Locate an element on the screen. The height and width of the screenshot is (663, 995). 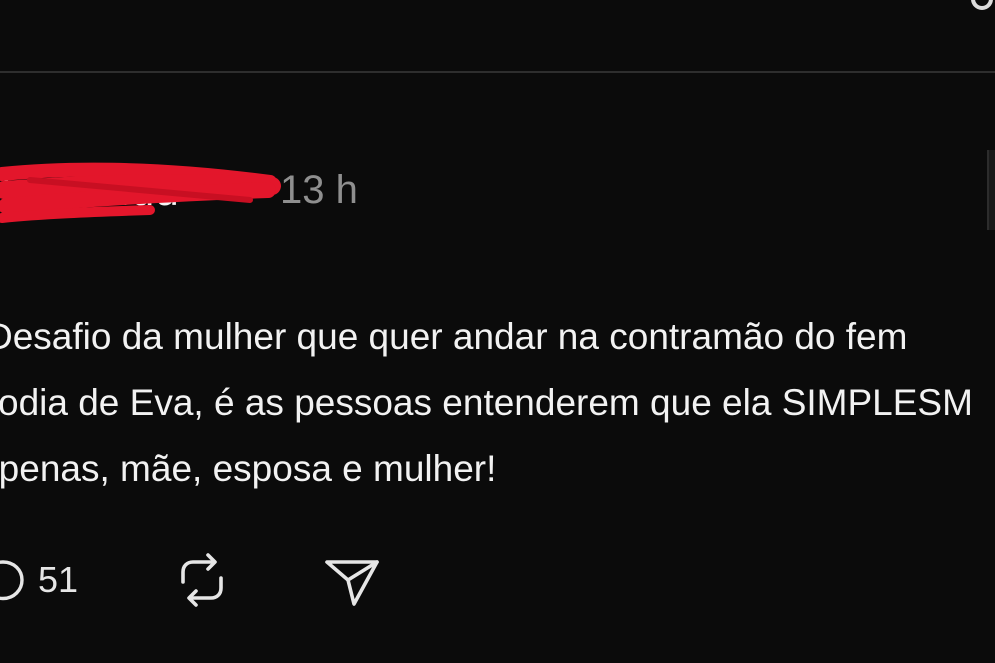
reply-bubble-icon is located at coordinates (14, 580).